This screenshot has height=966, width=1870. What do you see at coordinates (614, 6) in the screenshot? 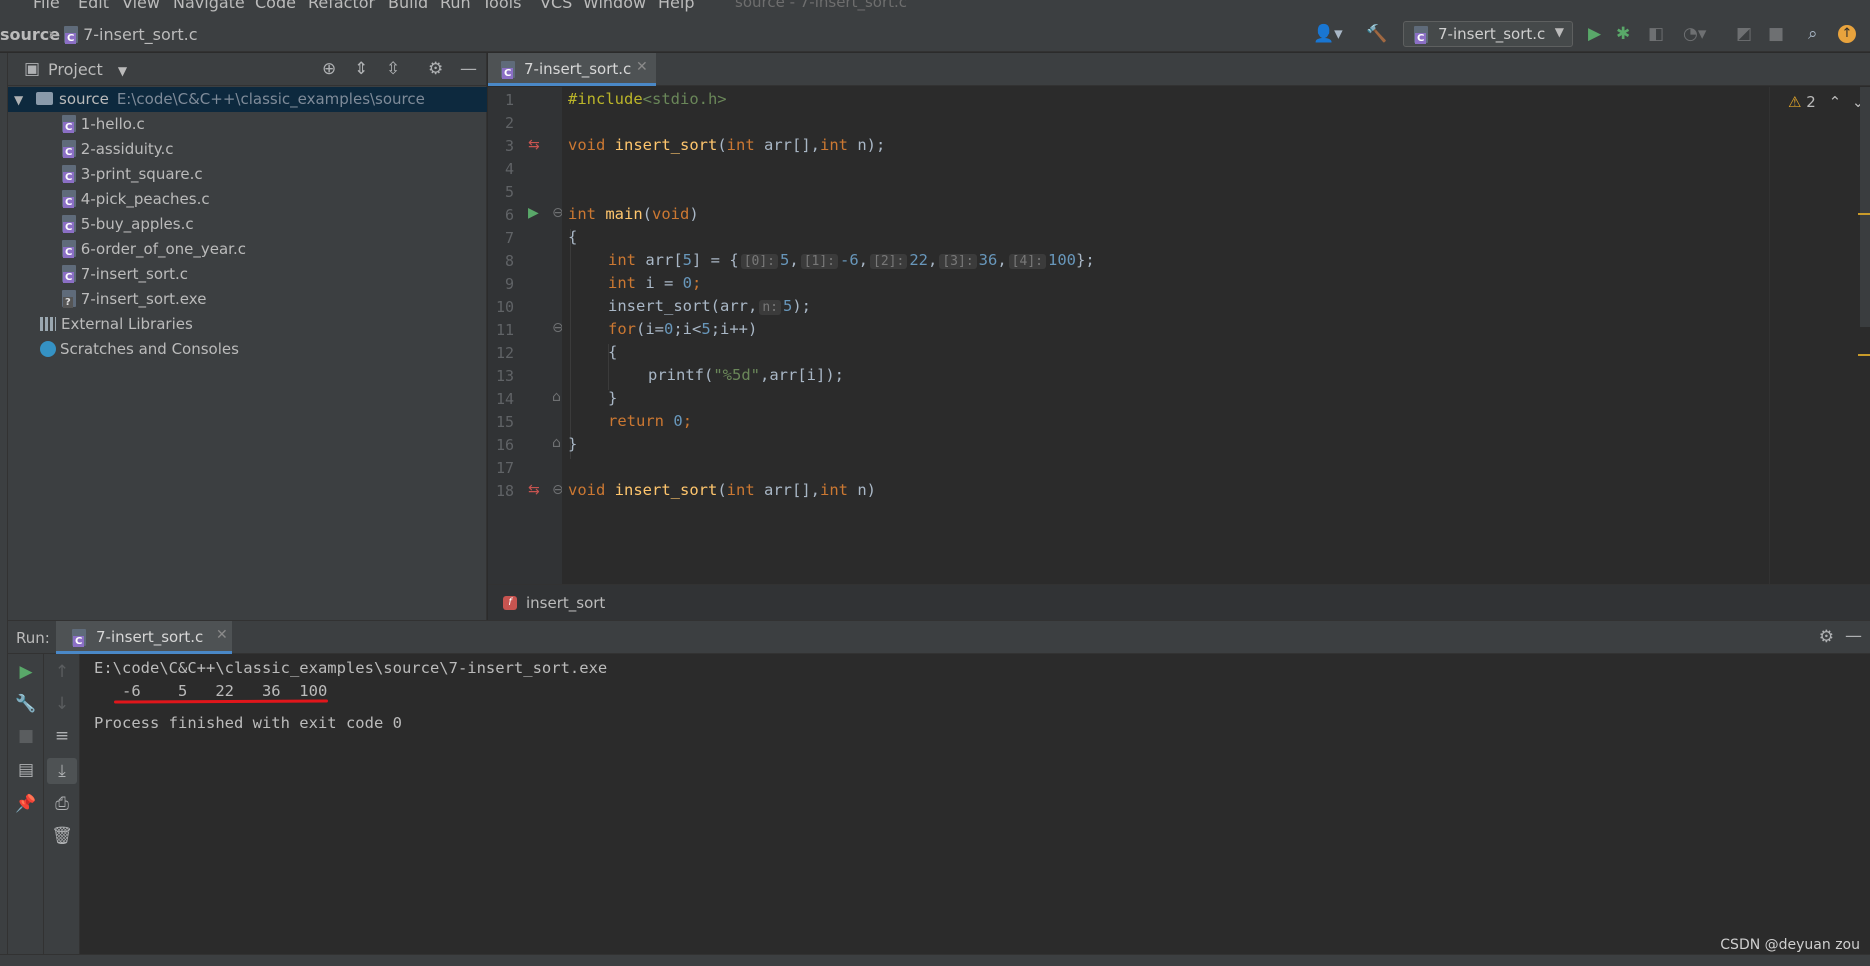
I see `menu-window: Window` at bounding box center [614, 6].